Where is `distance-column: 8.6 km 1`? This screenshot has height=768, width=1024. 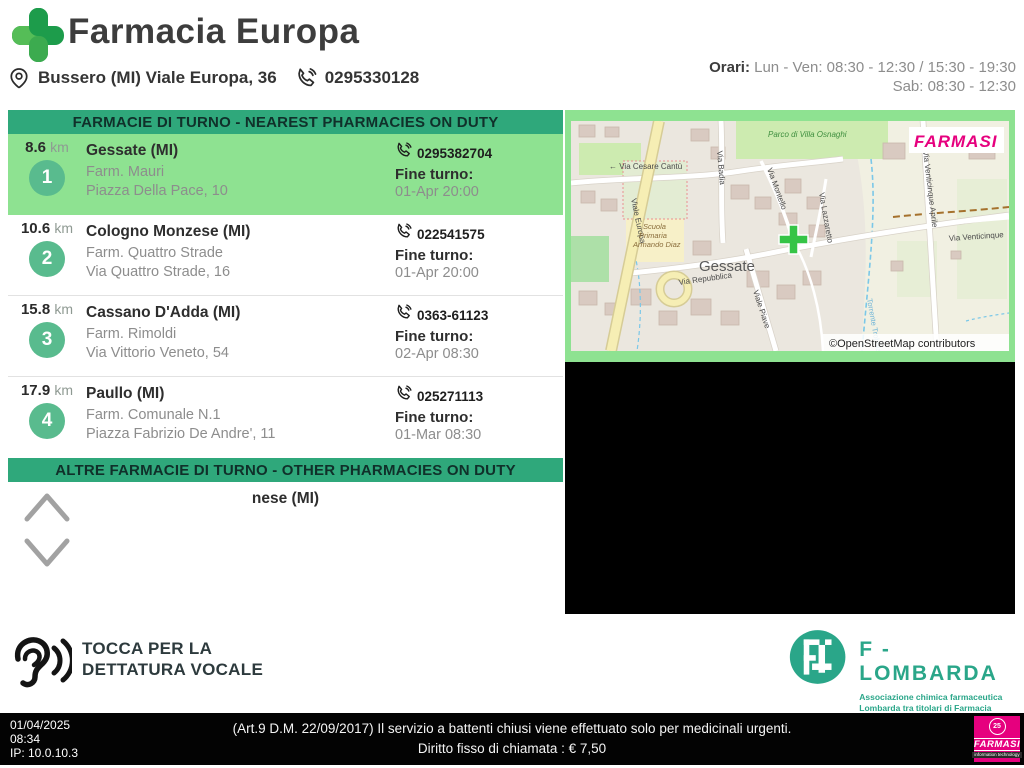
distance-column: 8.6 km 1 is located at coordinates (47, 174).